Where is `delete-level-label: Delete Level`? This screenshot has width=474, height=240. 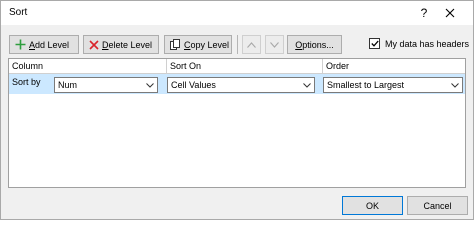 delete-level-label: Delete Level is located at coordinates (127, 44).